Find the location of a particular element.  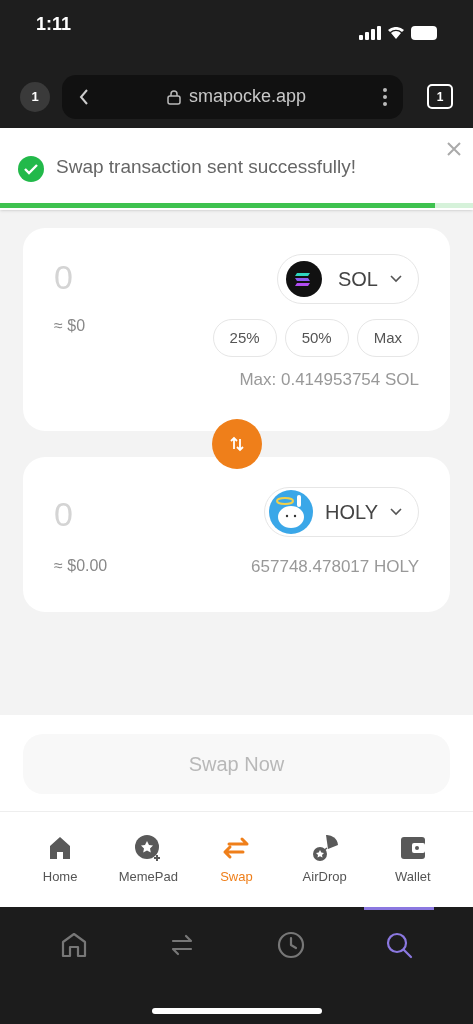

nav-item: AirDrop is located at coordinates (324, 859).